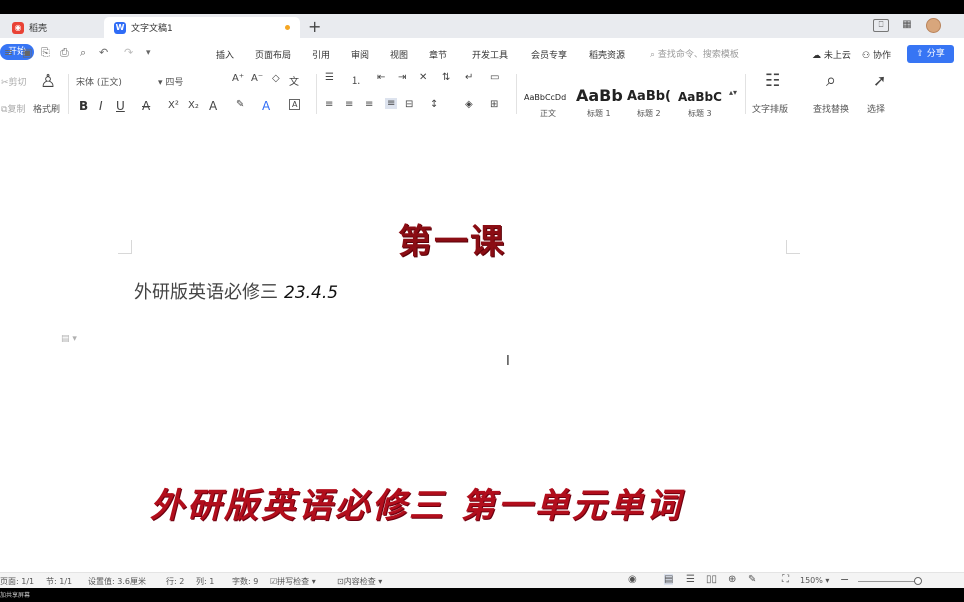 This screenshot has height=602, width=964. I want to click on text-effect-icon: A, so click(213, 106).